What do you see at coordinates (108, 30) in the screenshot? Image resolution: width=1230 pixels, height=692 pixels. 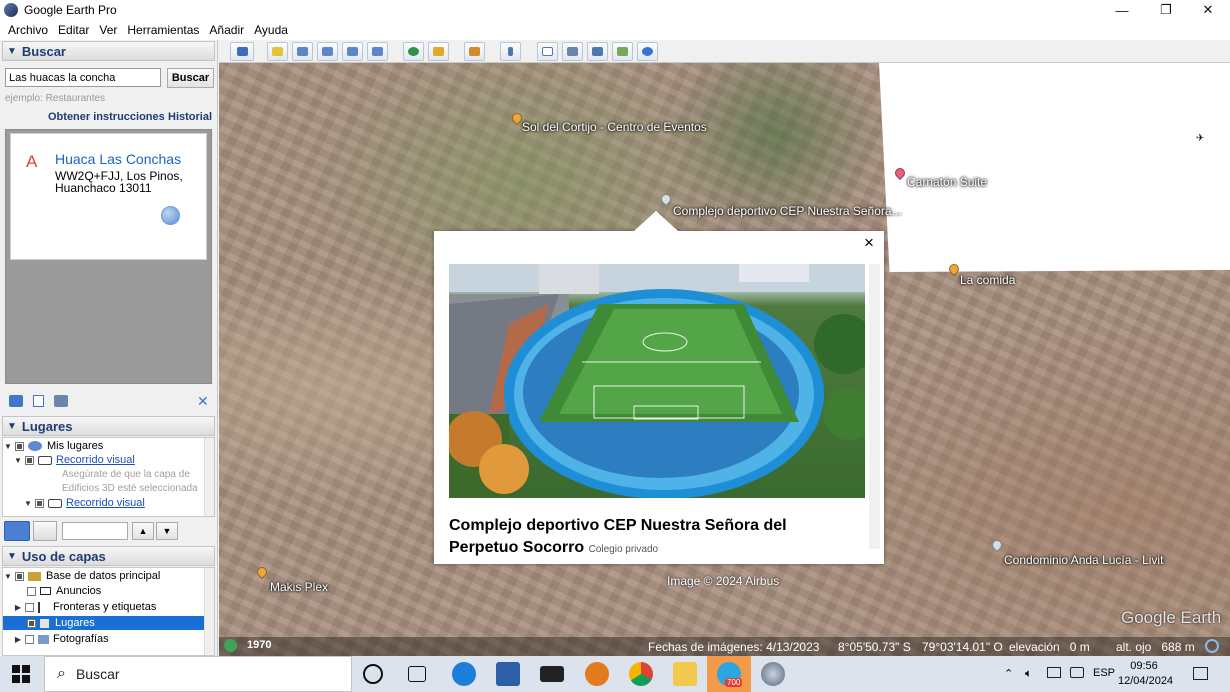 I see `menu-ver: Ver` at bounding box center [108, 30].